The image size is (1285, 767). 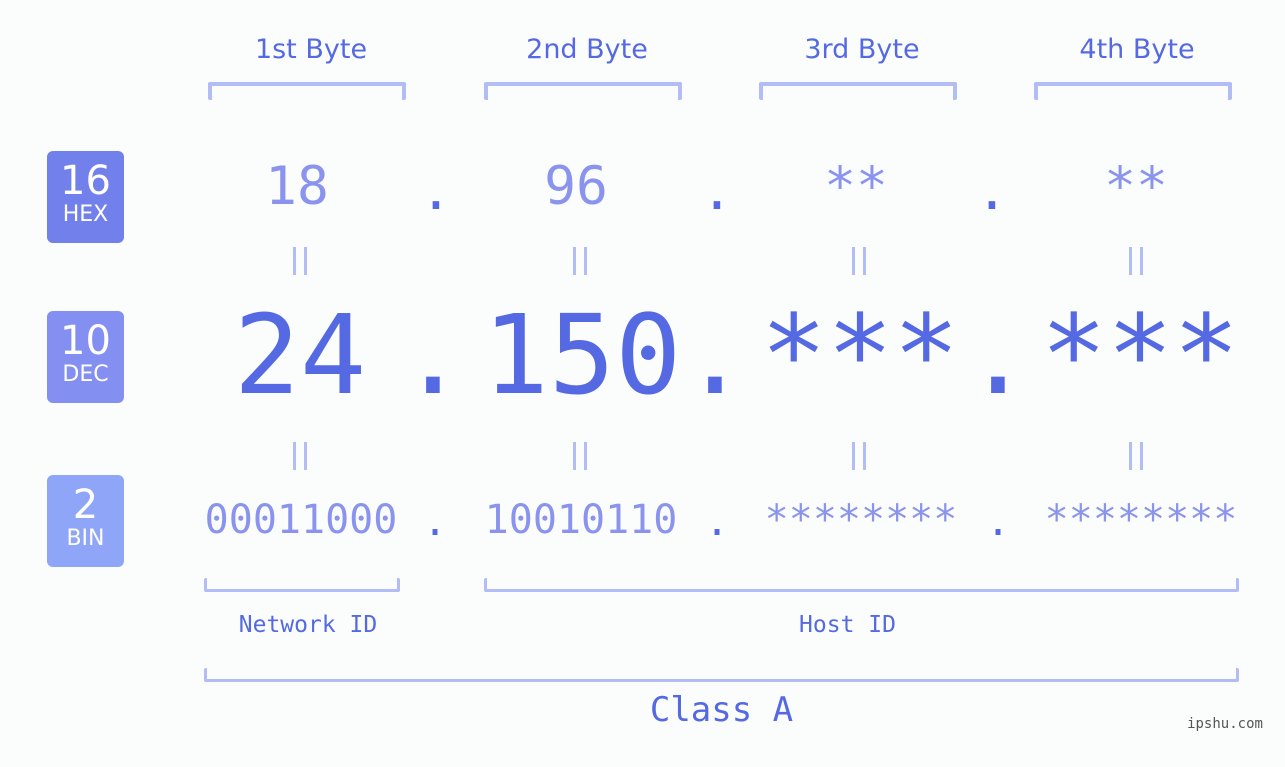 I want to click on network-id-bracket, so click(x=302, y=585).